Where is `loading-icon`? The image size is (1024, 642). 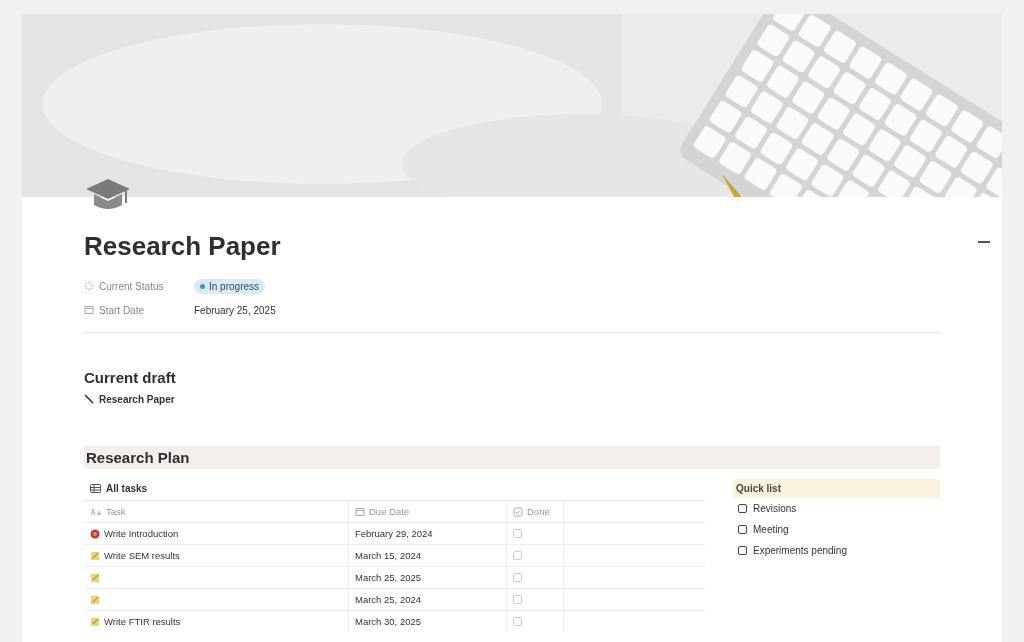 loading-icon is located at coordinates (89, 286).